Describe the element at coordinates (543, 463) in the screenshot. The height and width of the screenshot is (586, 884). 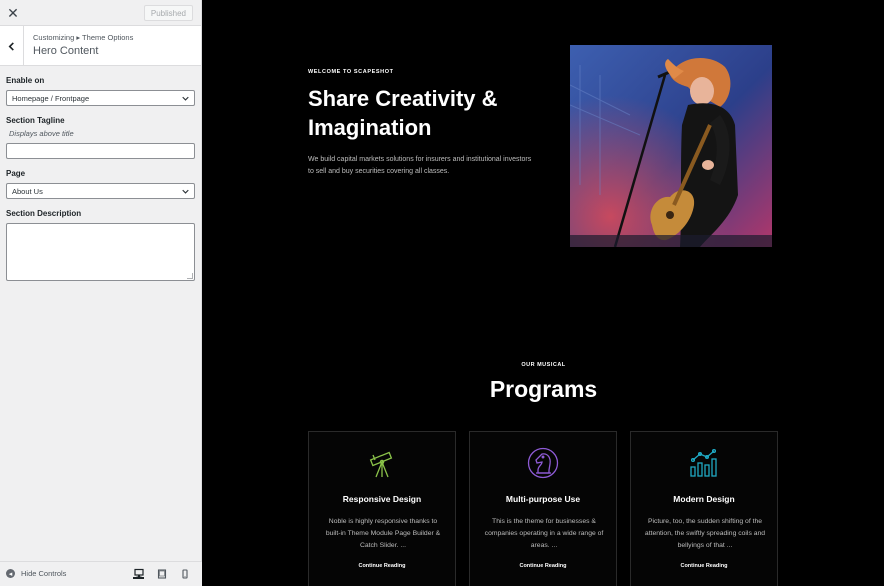
I see `chess-knight-icon` at that location.